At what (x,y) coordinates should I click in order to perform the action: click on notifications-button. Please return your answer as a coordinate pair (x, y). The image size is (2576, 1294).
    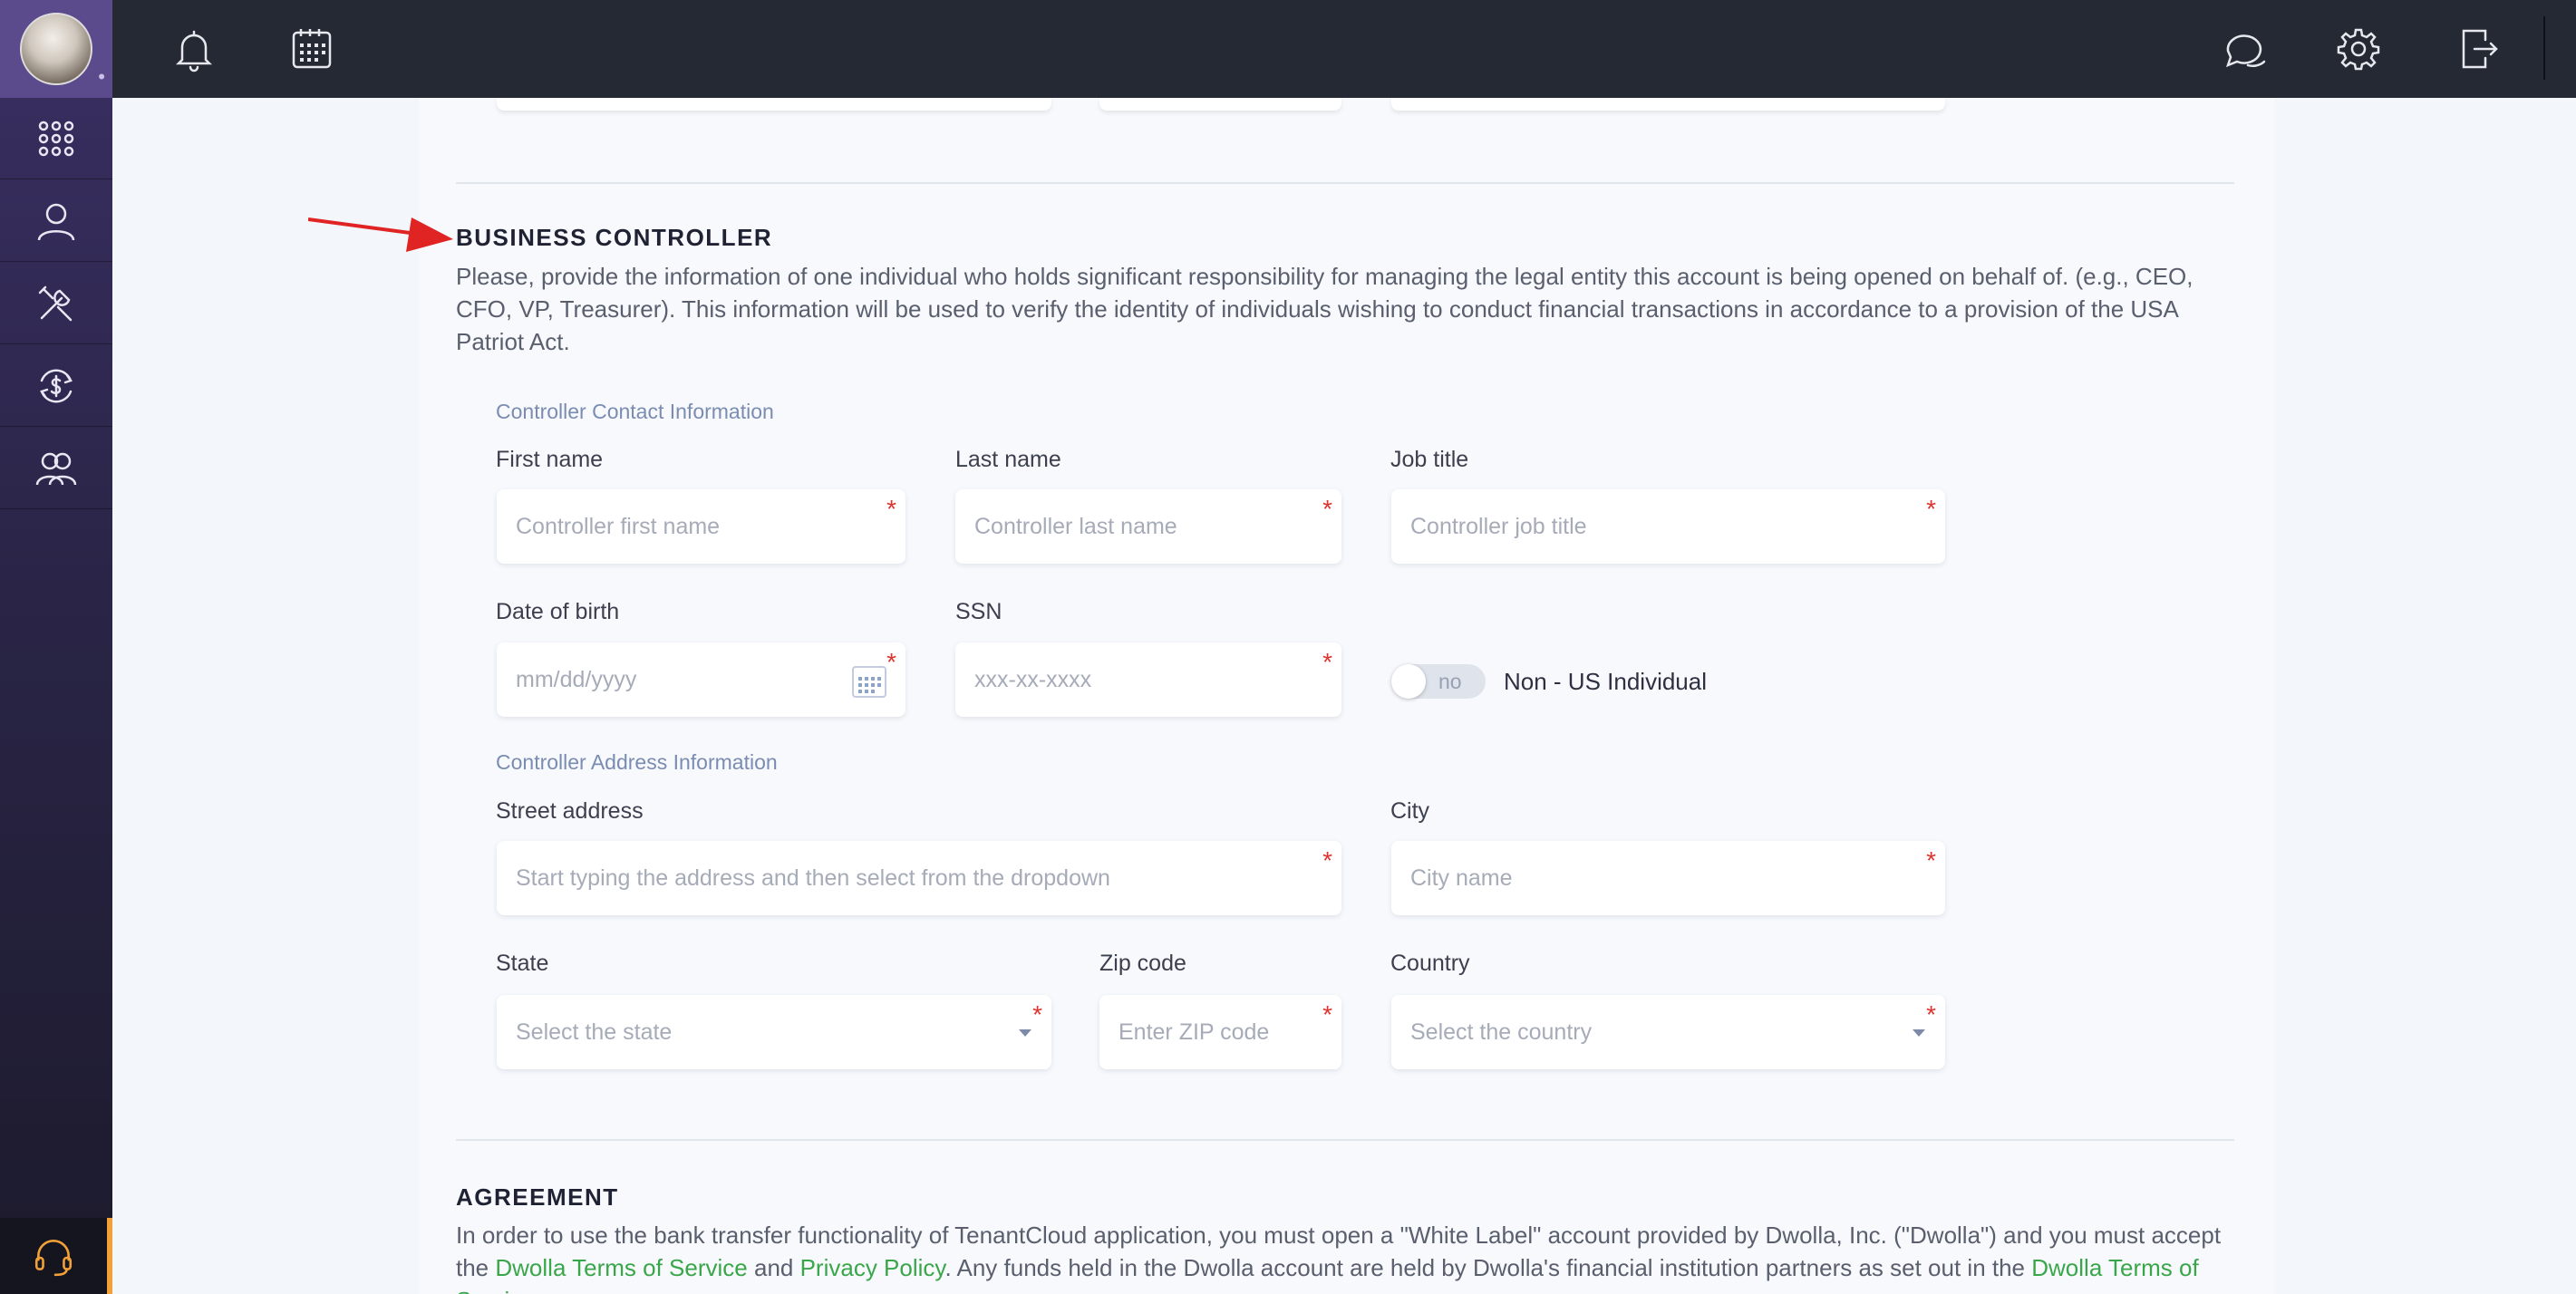
    Looking at the image, I should click on (194, 49).